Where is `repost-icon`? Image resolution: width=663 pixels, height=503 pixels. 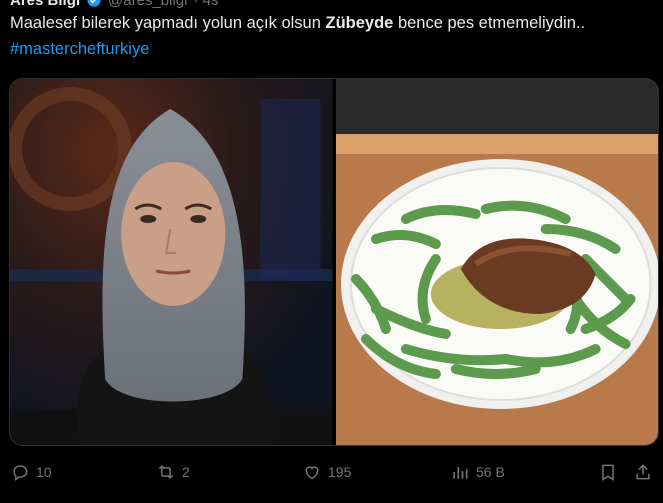
repost-icon is located at coordinates (166, 472).